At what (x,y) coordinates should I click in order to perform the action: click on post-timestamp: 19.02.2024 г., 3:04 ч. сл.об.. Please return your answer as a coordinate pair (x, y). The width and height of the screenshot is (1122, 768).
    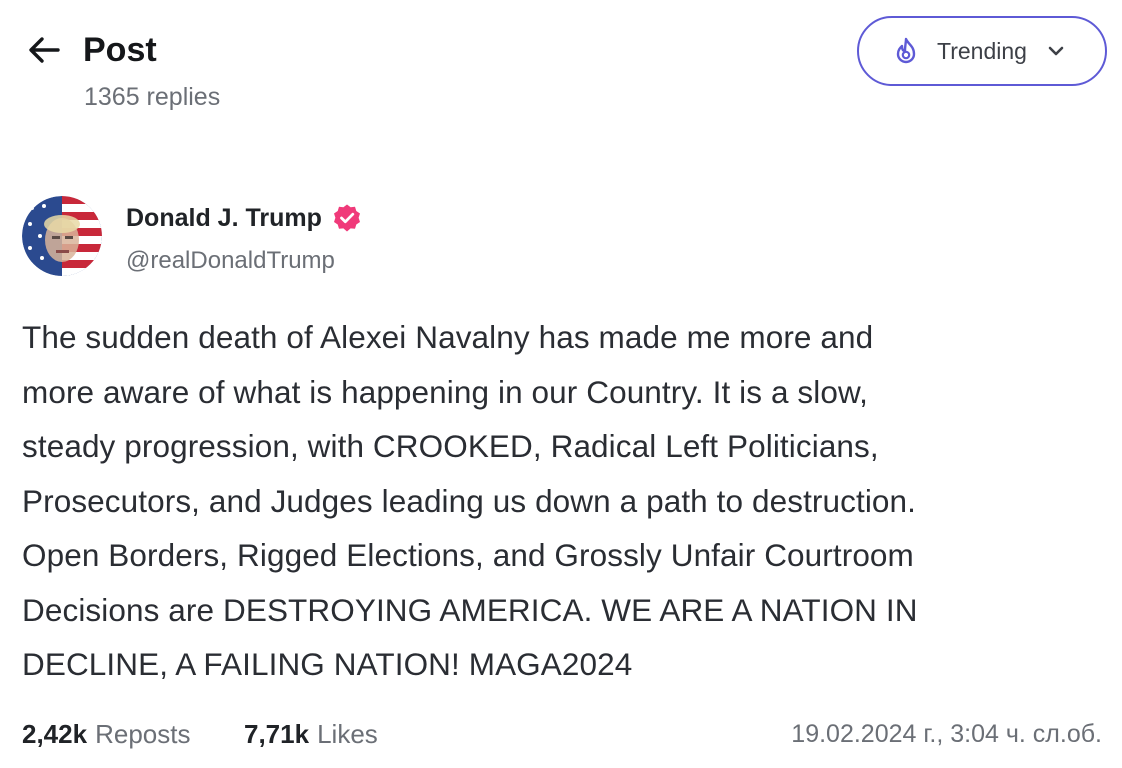
    Looking at the image, I should click on (946, 734).